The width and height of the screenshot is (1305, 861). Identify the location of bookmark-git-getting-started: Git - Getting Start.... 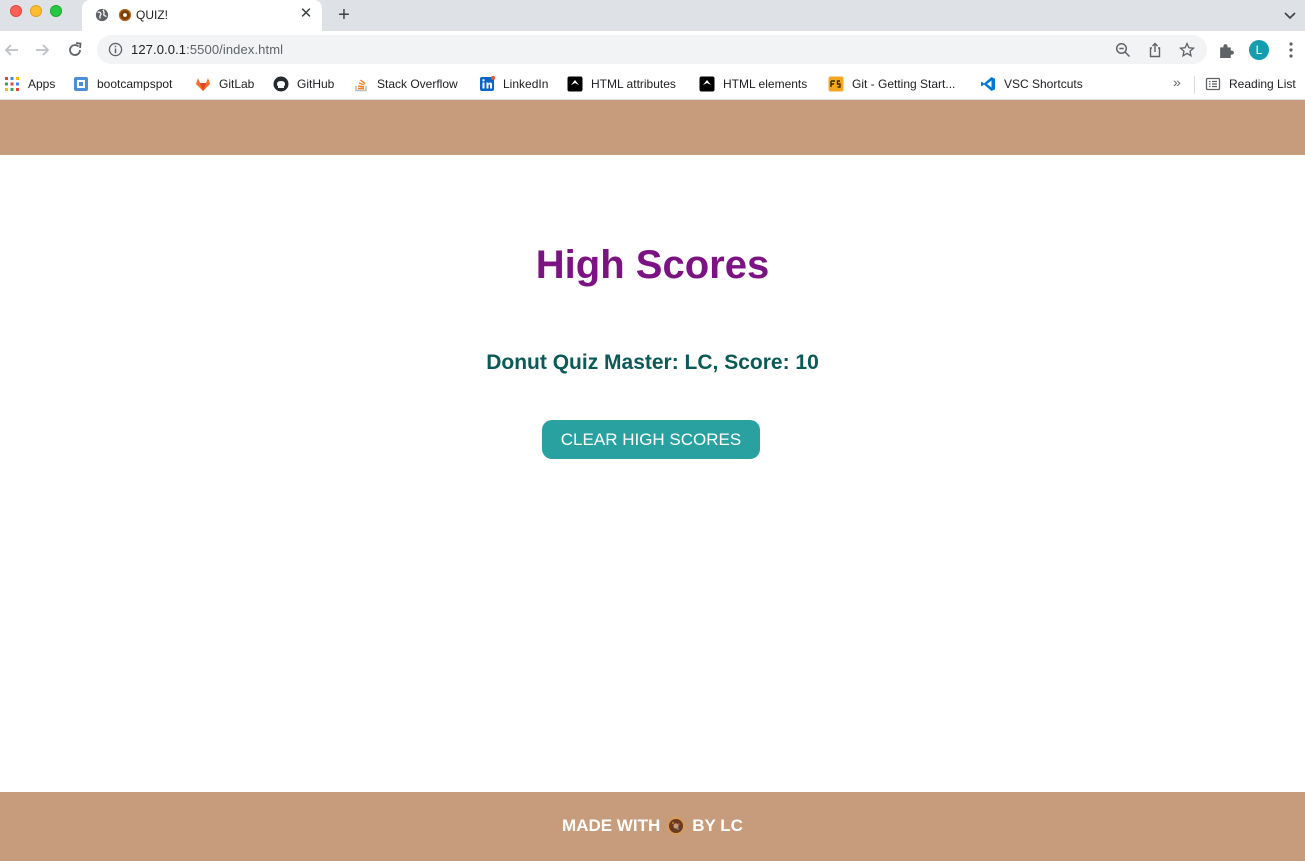
(891, 84).